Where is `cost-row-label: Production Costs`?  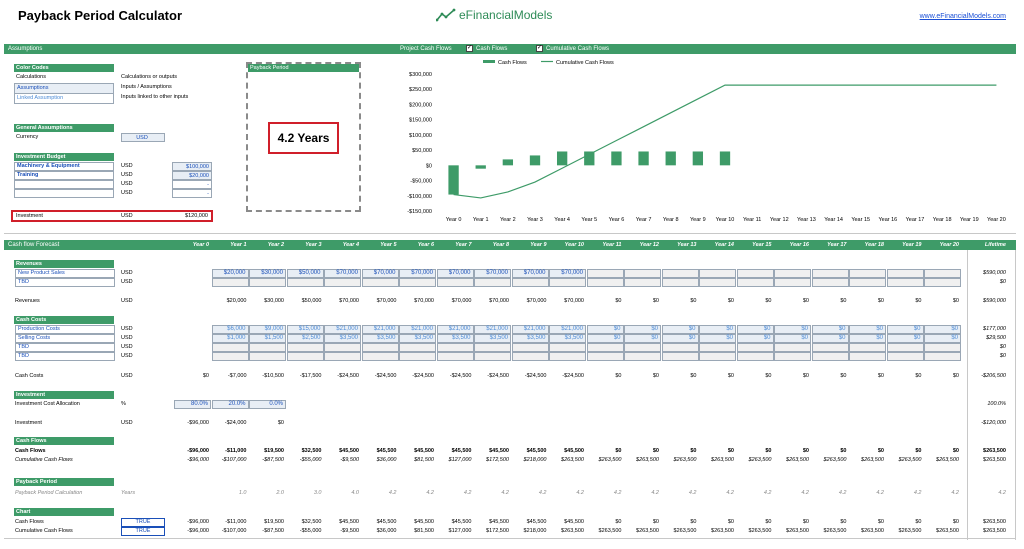 cost-row-label: Production Costs is located at coordinates (65, 329).